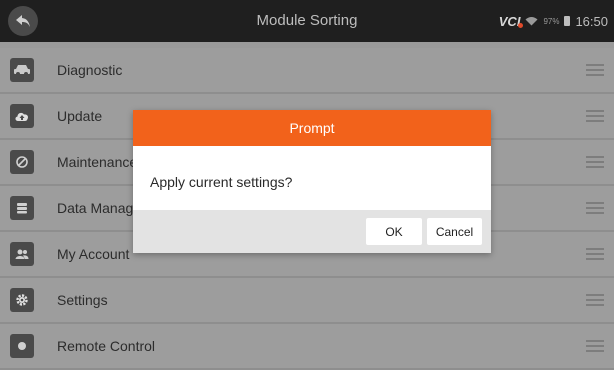  I want to click on car-icon, so click(22, 70).